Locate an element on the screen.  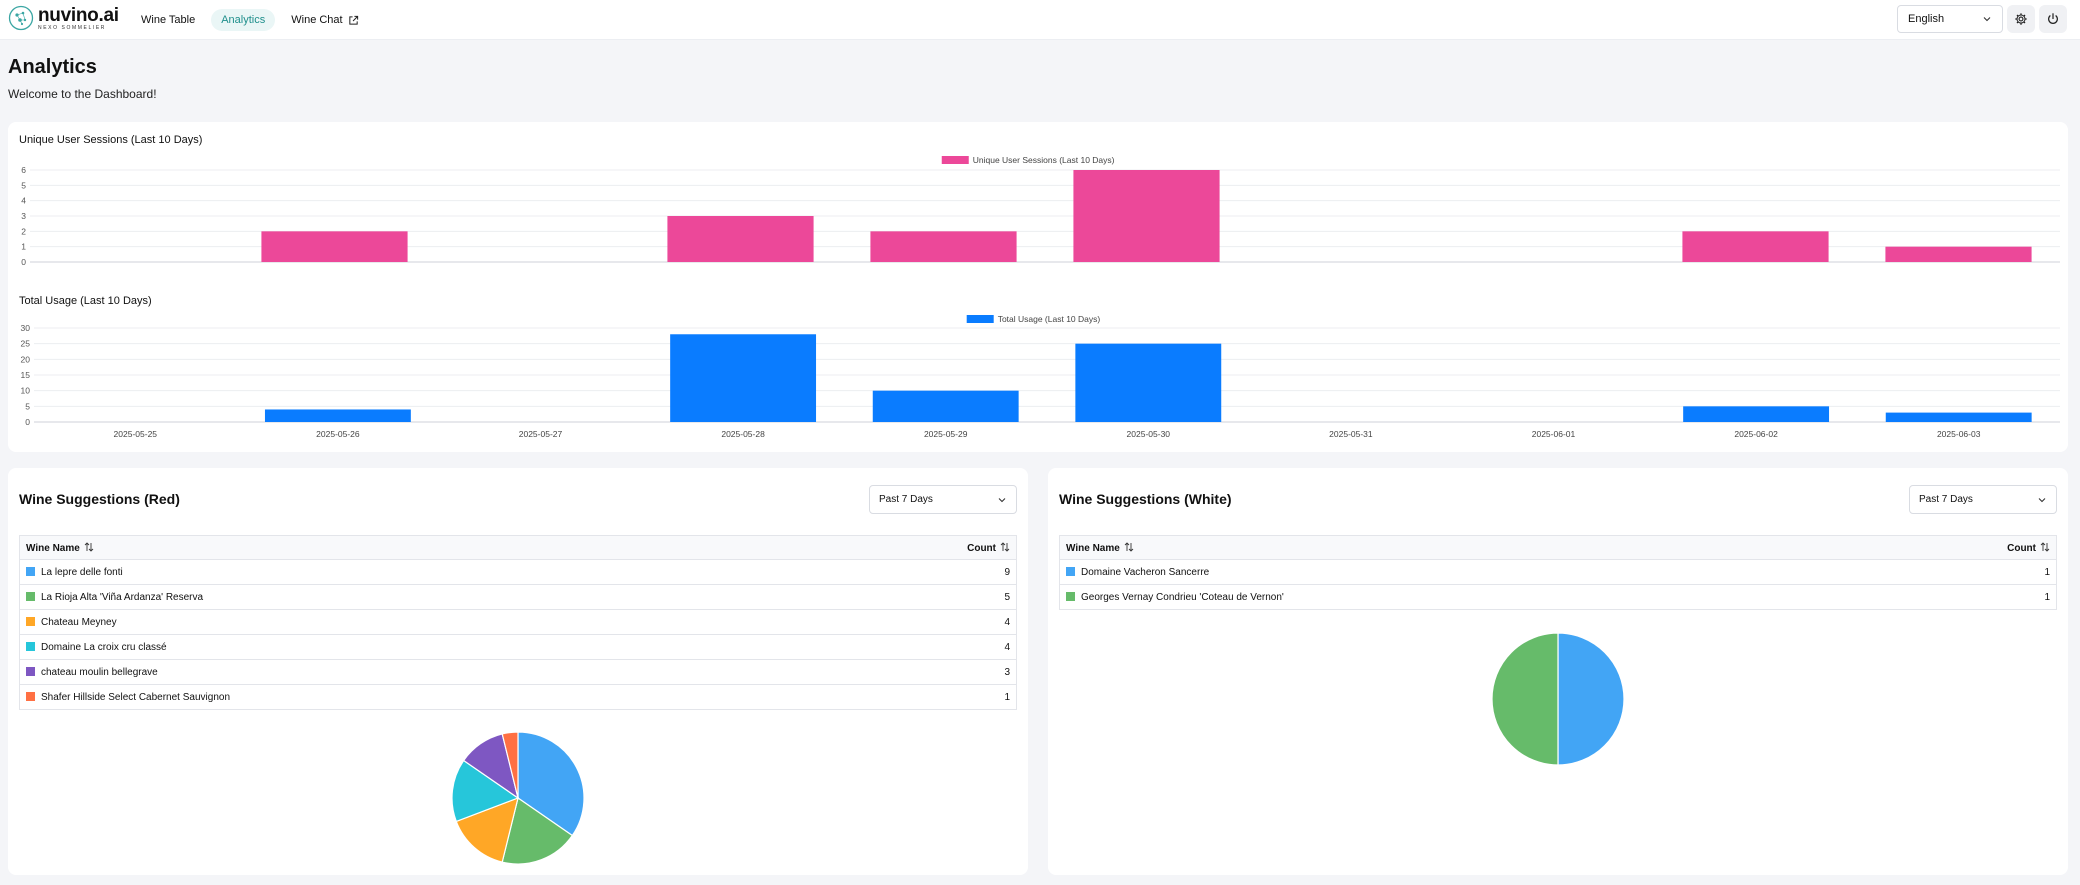
wine-name-cell: La lepre delle fonti is located at coordinates (416, 572).